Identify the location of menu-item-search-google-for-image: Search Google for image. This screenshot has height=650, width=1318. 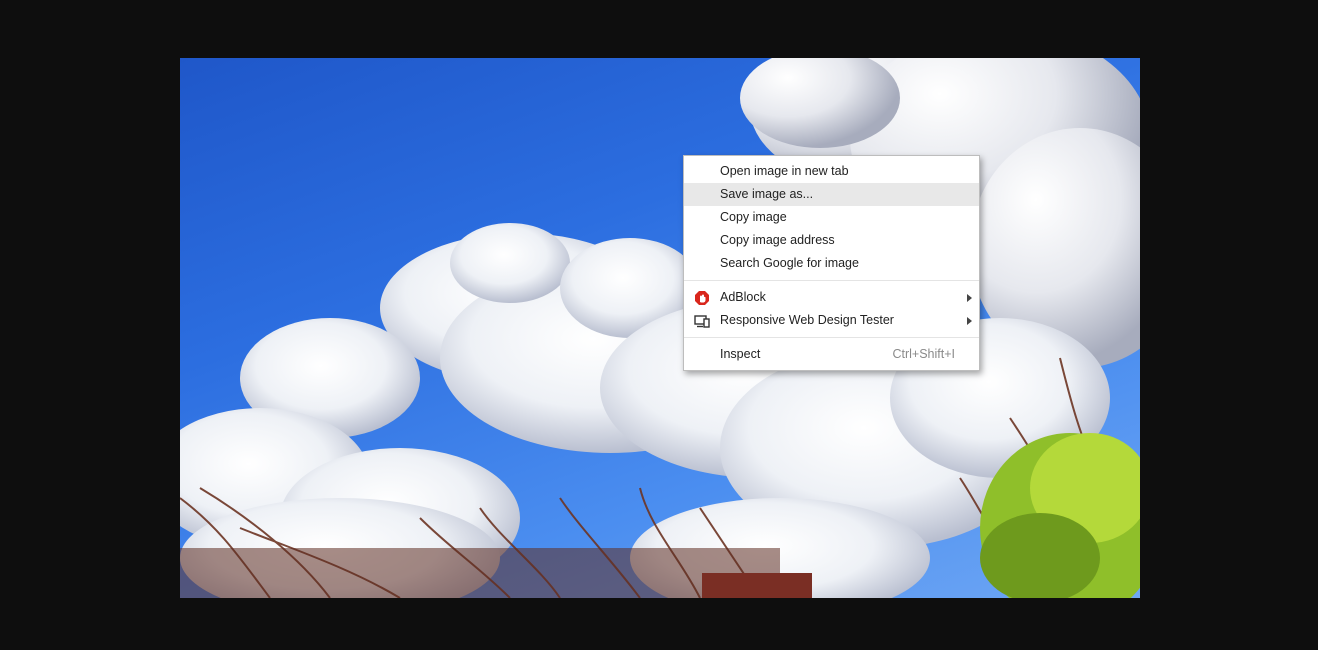
(831, 263).